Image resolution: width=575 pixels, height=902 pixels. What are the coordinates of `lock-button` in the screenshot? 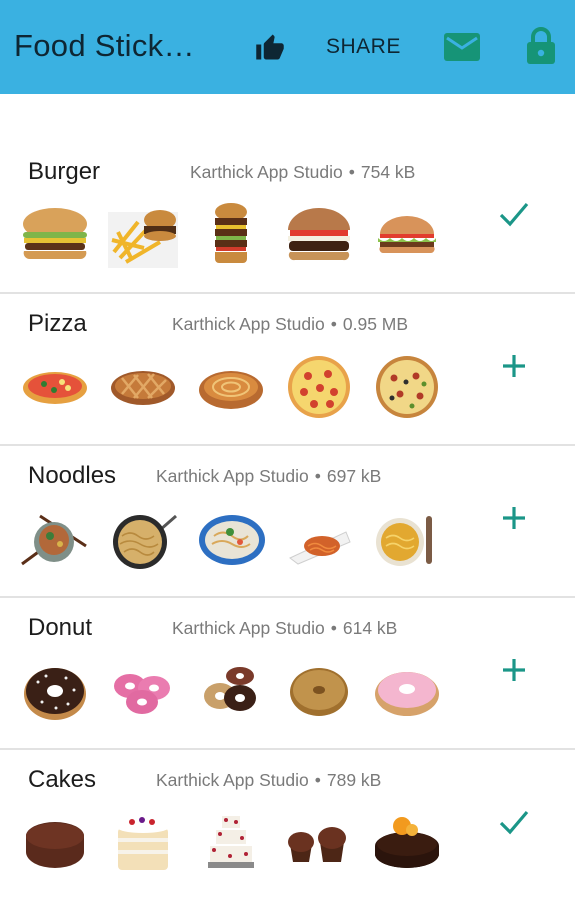 It's located at (541, 46).